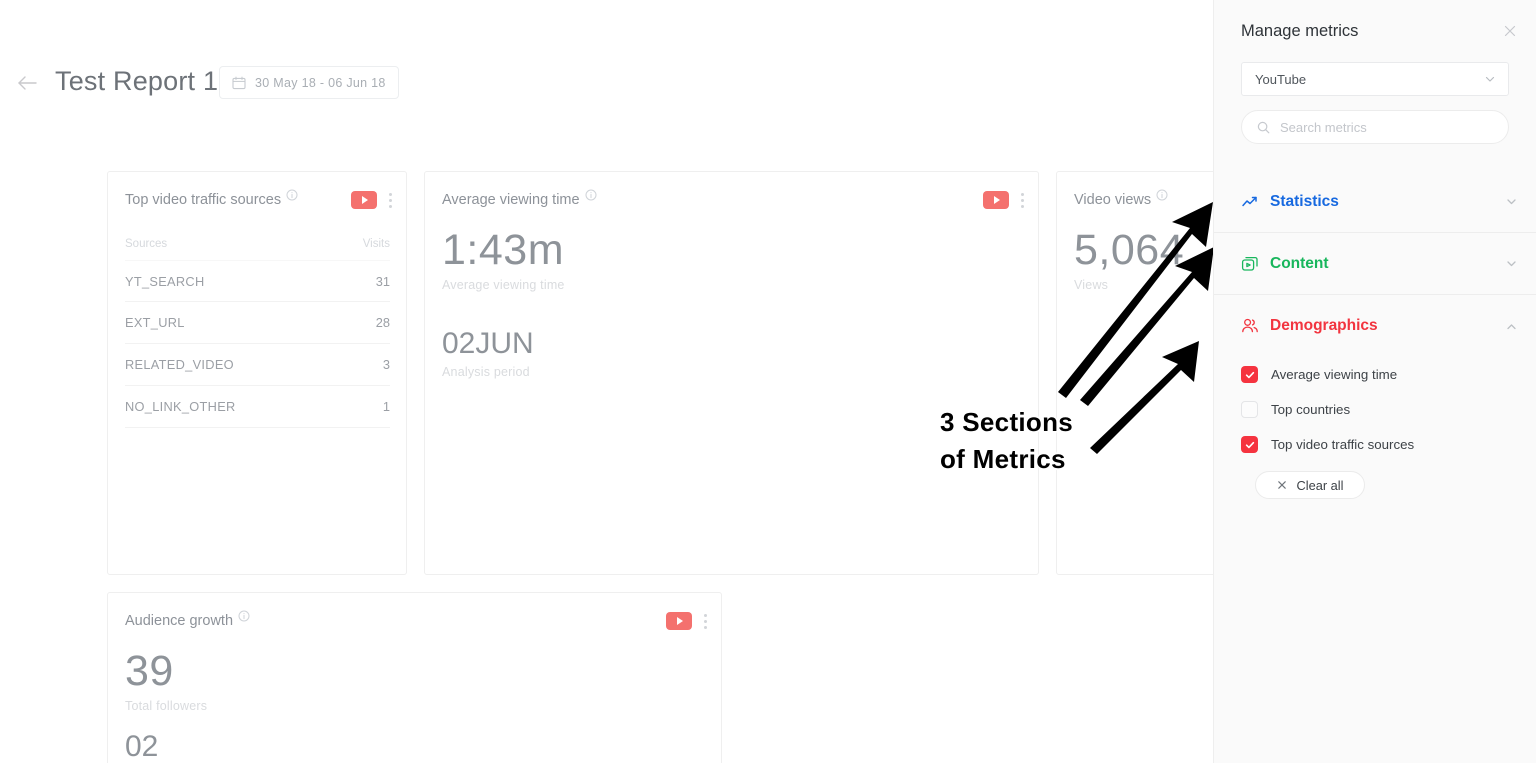 The height and width of the screenshot is (763, 1536). Describe the element at coordinates (149, 671) in the screenshot. I see `metric-value: 39` at that location.